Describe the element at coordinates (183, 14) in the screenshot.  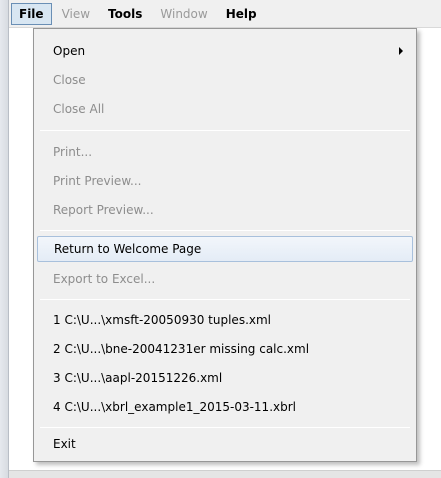
I see `menu-window: Window` at that location.